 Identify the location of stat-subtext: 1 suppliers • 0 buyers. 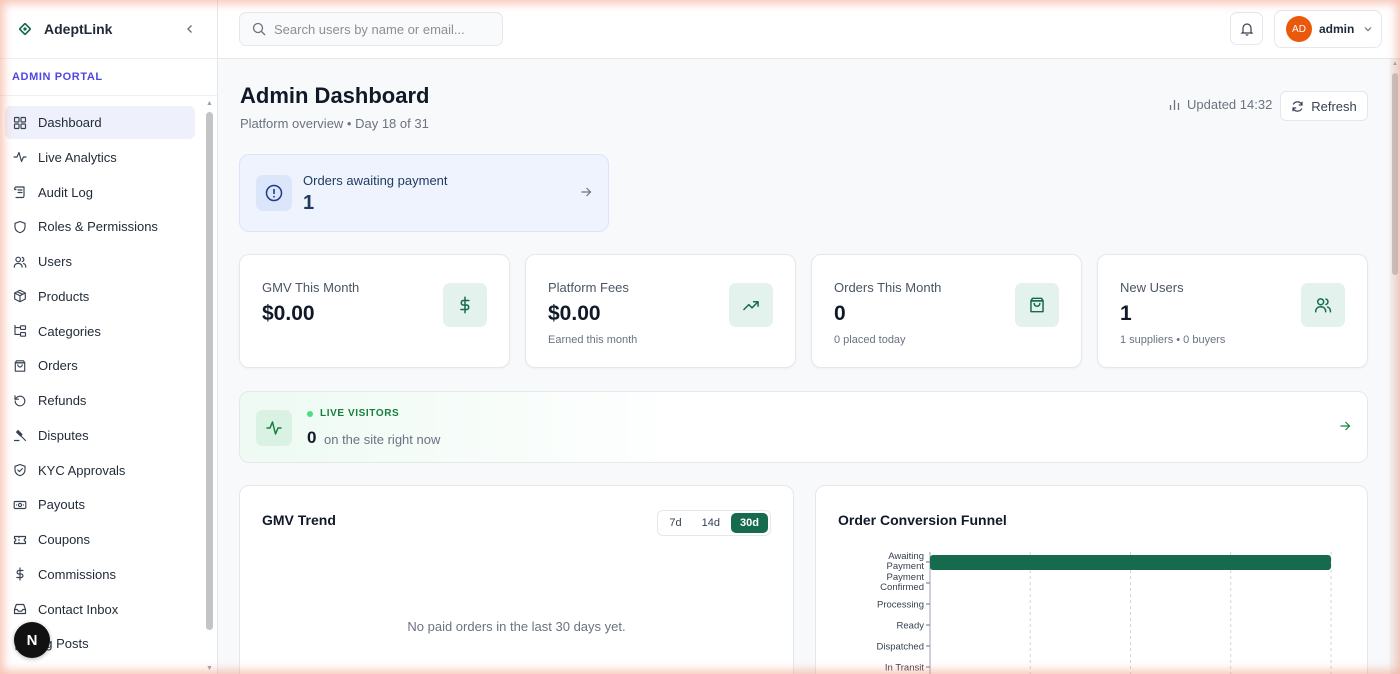
(1173, 340).